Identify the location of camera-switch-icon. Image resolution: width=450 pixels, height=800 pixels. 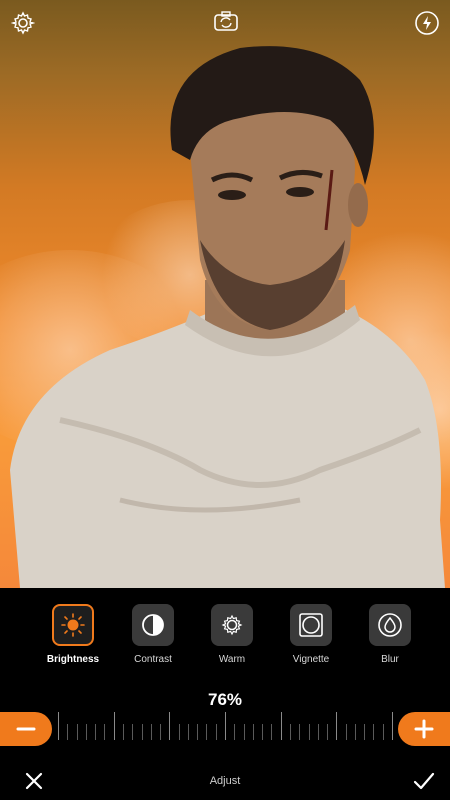
(226, 21).